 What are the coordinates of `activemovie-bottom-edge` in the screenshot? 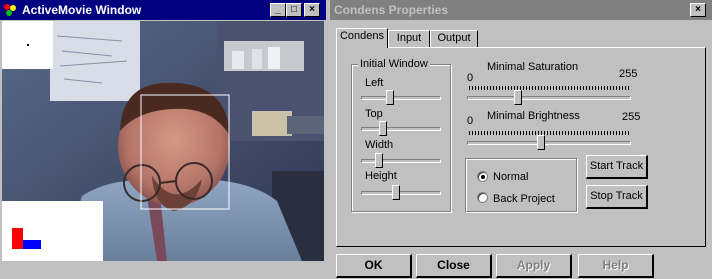 It's located at (163, 270).